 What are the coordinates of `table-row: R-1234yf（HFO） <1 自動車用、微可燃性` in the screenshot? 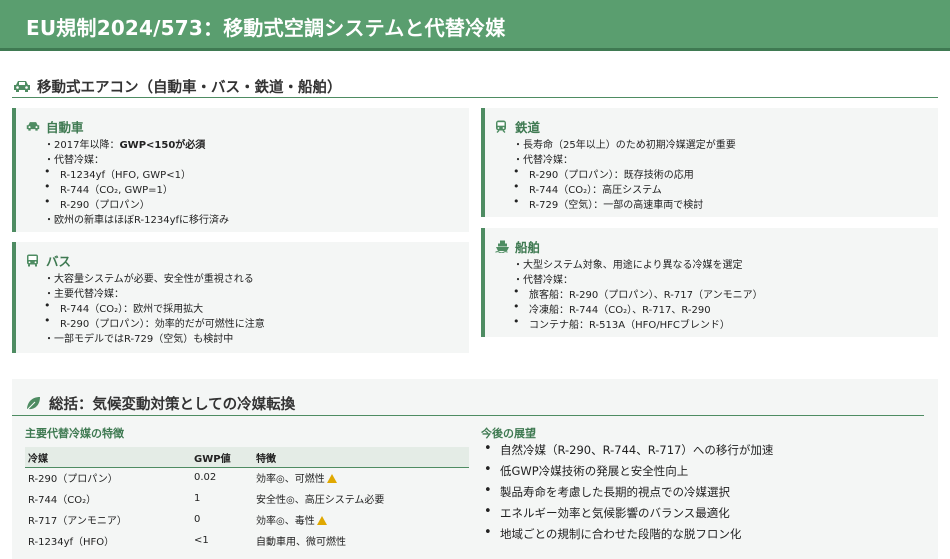 It's located at (247, 540).